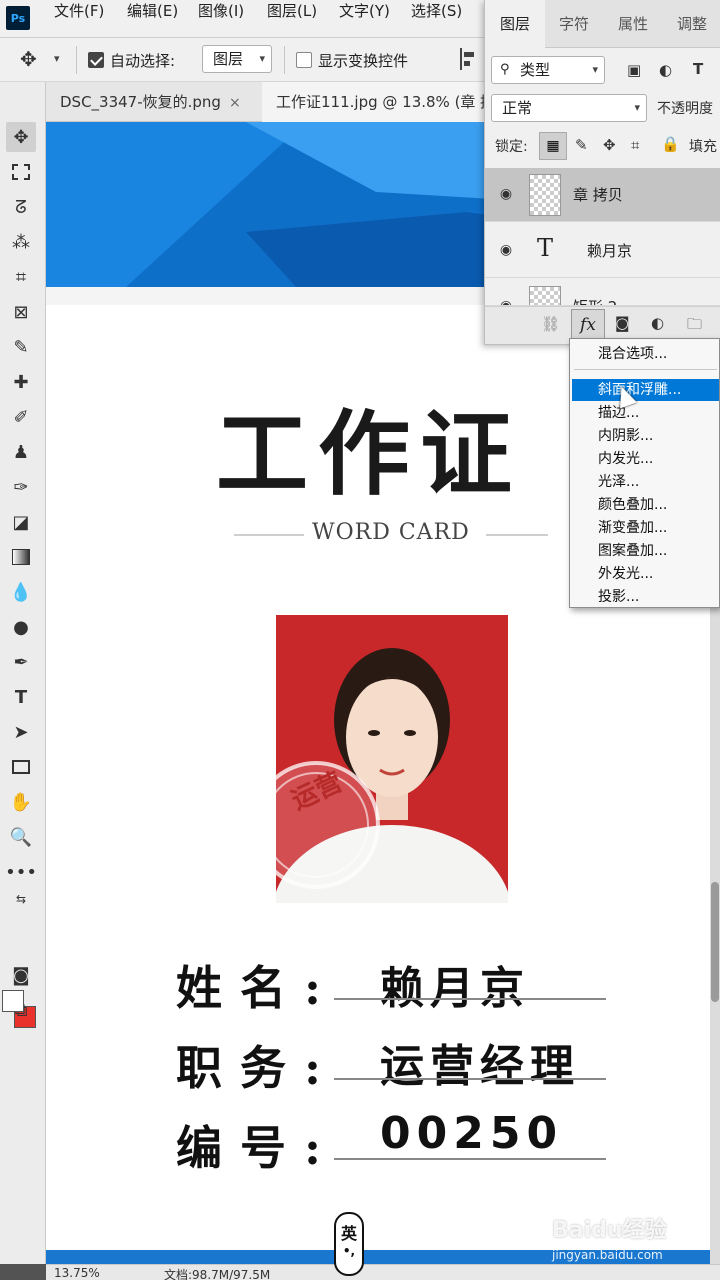 The width and height of the screenshot is (720, 1280). I want to click on tab-adjustments: 调整, so click(691, 24).